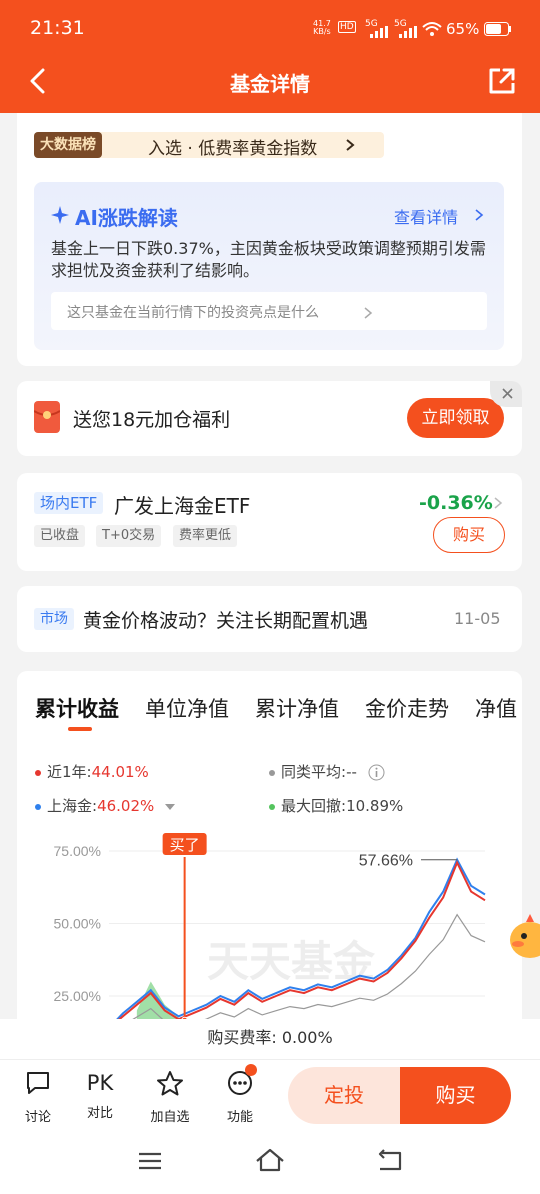  What do you see at coordinates (38, 1083) in the screenshot?
I see `chat-icon` at bounding box center [38, 1083].